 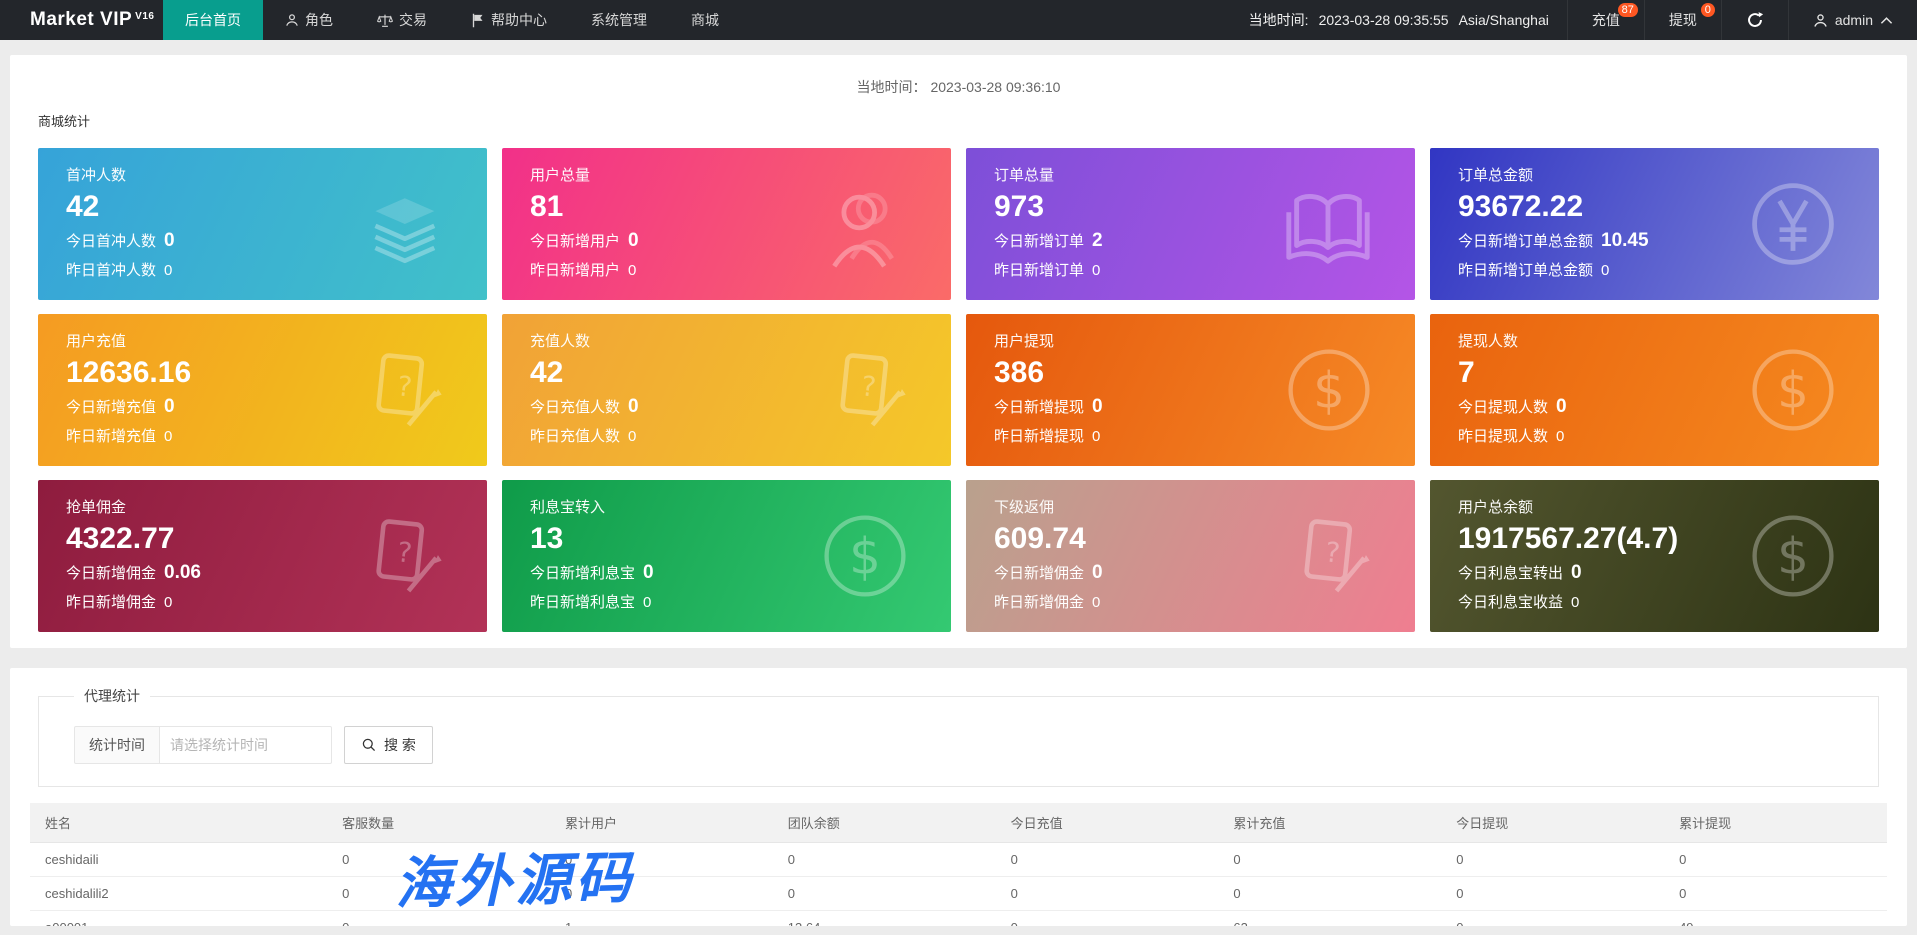 What do you see at coordinates (726, 224) in the screenshot?
I see `stat-card: 用户总量 81 今日新增用户 0 昨日新增用户 0` at bounding box center [726, 224].